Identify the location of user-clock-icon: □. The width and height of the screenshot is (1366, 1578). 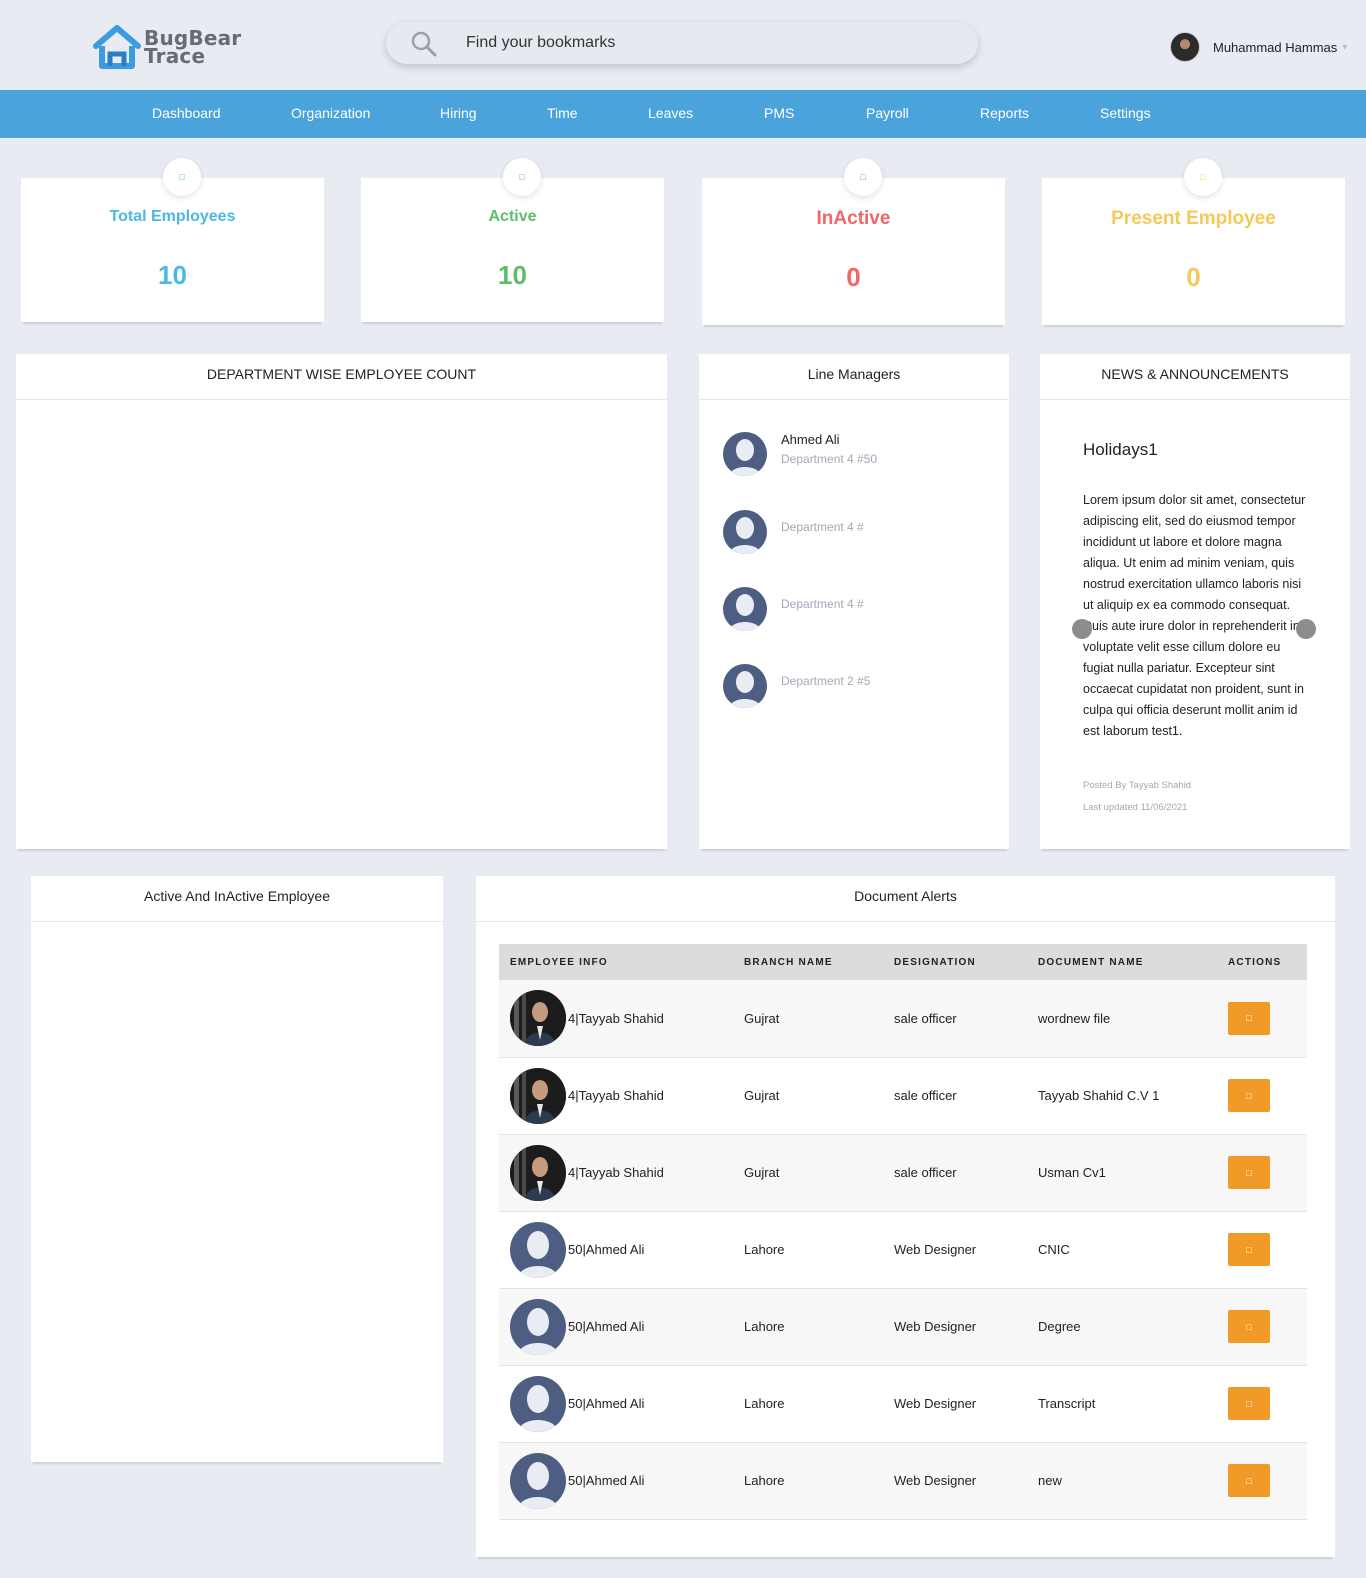
(1203, 177).